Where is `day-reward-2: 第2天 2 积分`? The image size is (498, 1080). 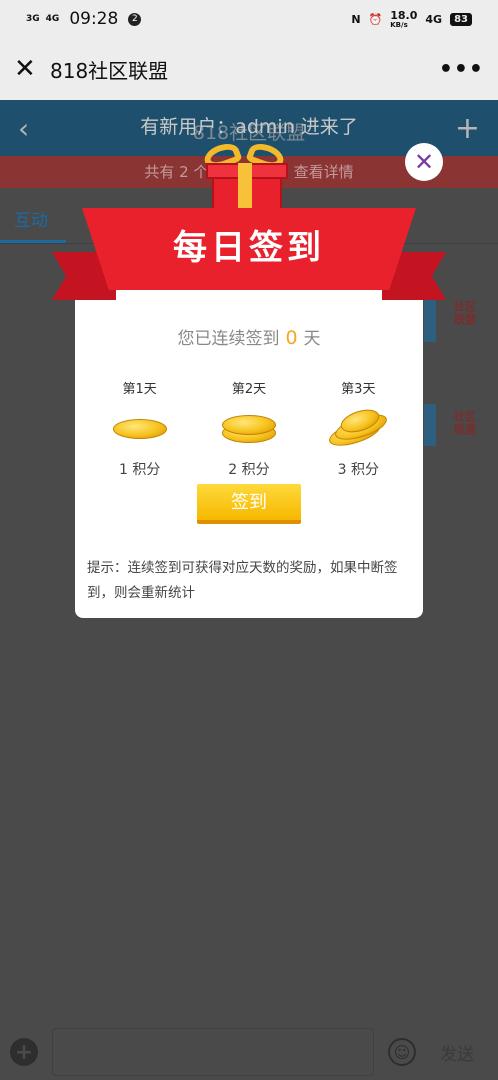
day-reward-2: 第2天 2 积分 is located at coordinates (249, 428).